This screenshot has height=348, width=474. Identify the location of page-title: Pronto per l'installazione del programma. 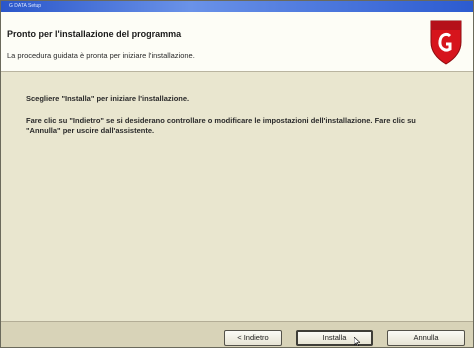
(94, 34).